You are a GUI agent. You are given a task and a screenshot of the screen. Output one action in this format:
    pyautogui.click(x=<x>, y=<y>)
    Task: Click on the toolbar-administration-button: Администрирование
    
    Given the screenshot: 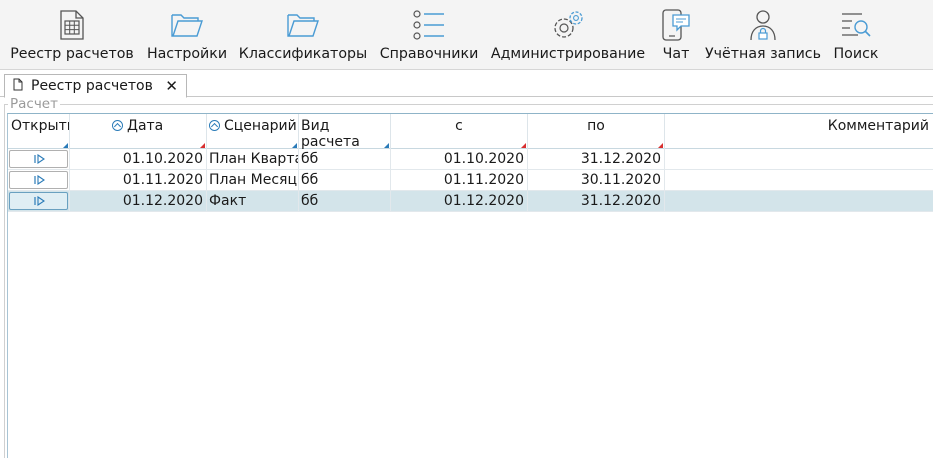 What is the action you would take?
    pyautogui.click(x=568, y=35)
    